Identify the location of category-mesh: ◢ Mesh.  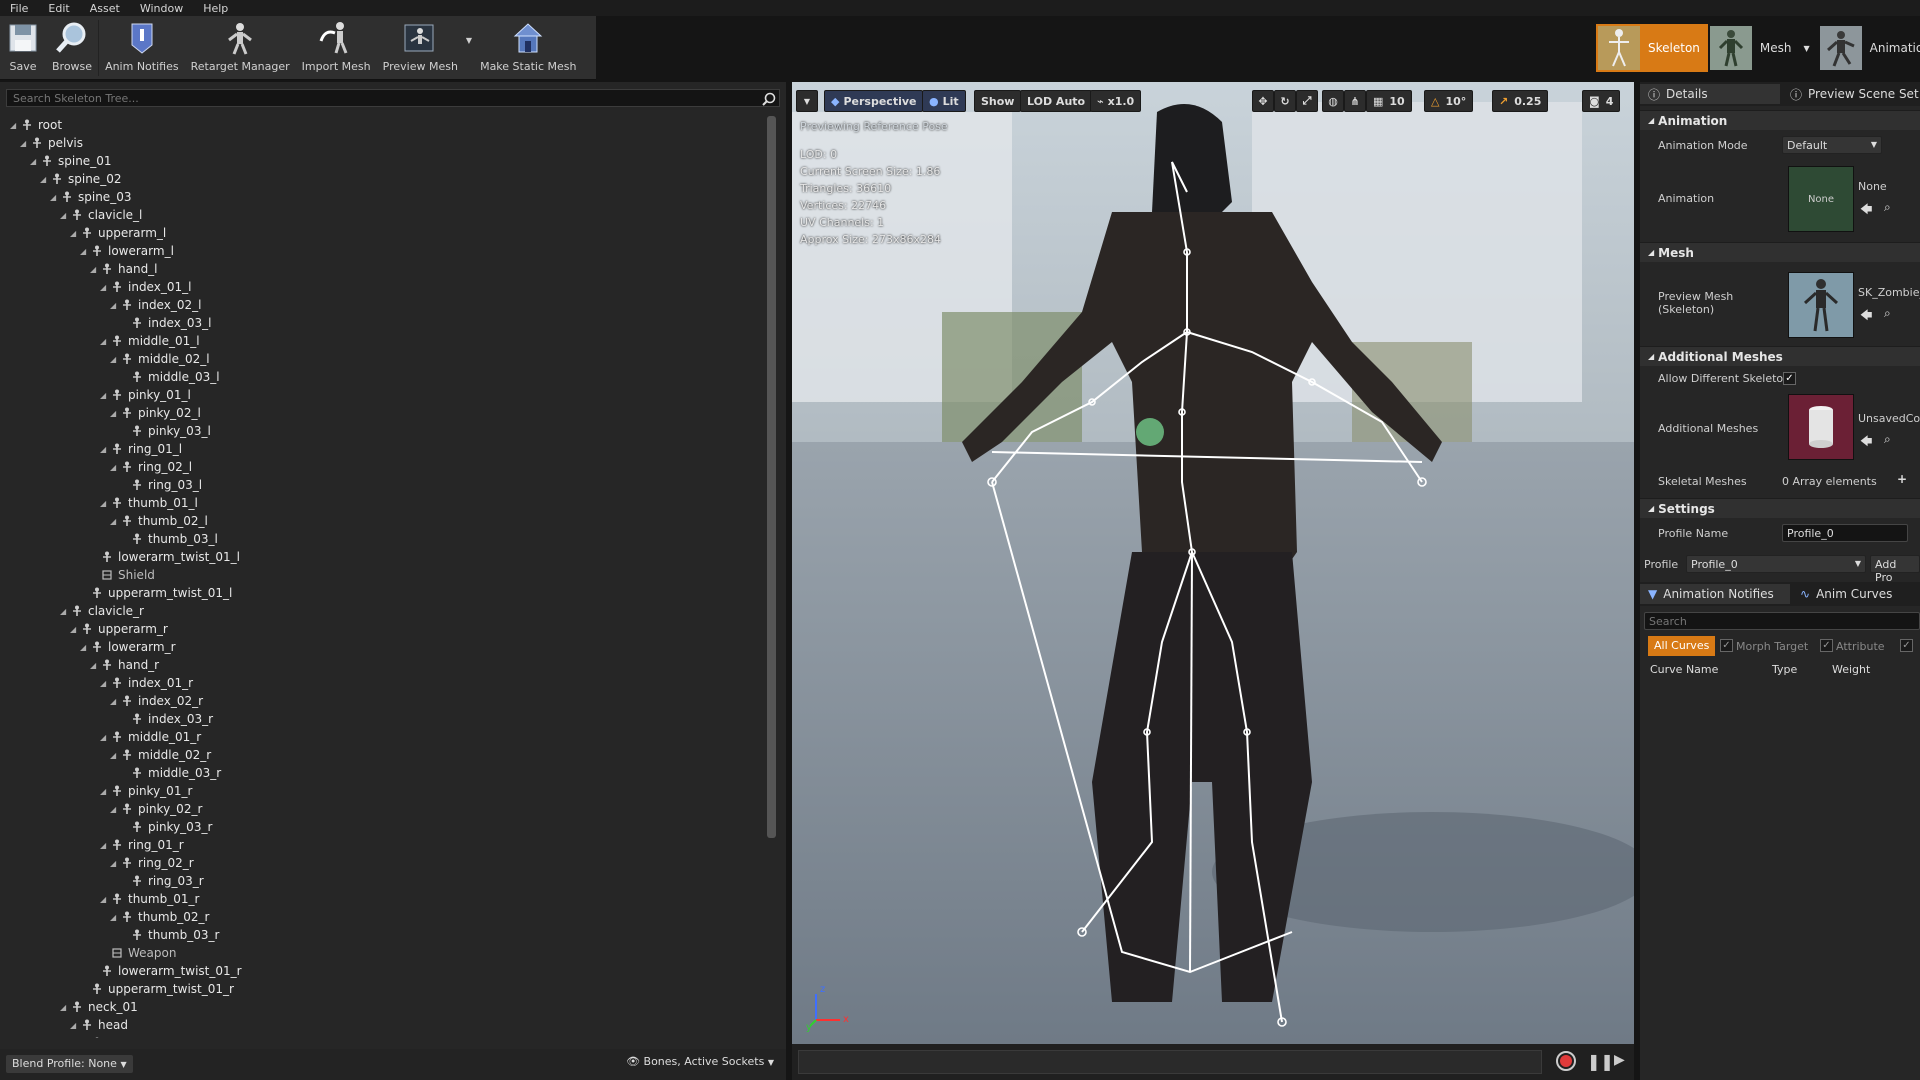
(1780, 252).